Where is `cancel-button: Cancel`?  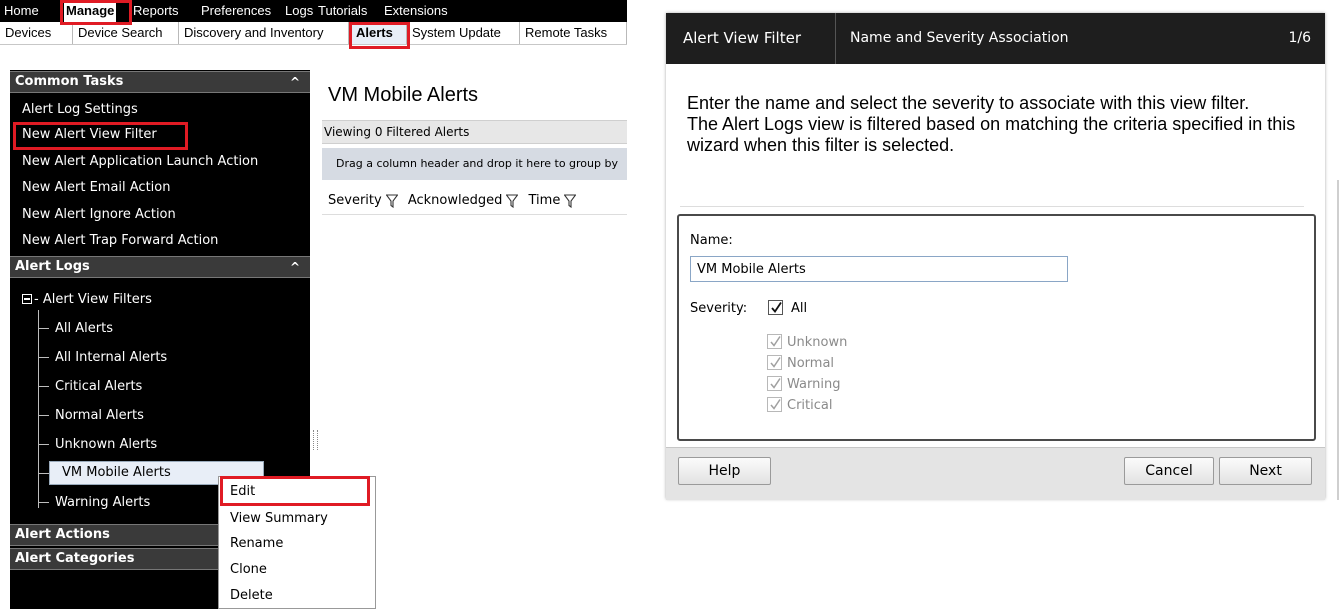
cancel-button: Cancel is located at coordinates (1169, 471).